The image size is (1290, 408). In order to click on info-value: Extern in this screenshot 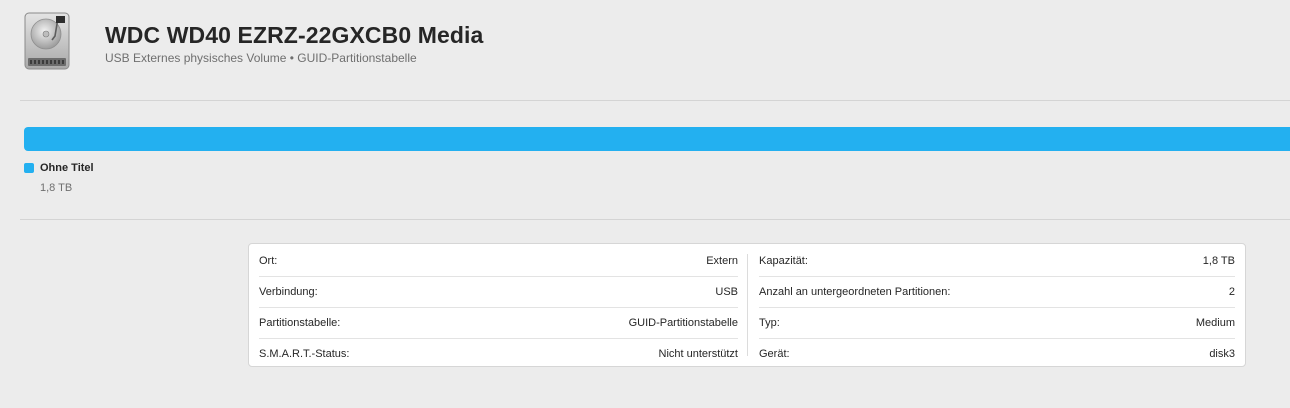, I will do `click(722, 261)`.